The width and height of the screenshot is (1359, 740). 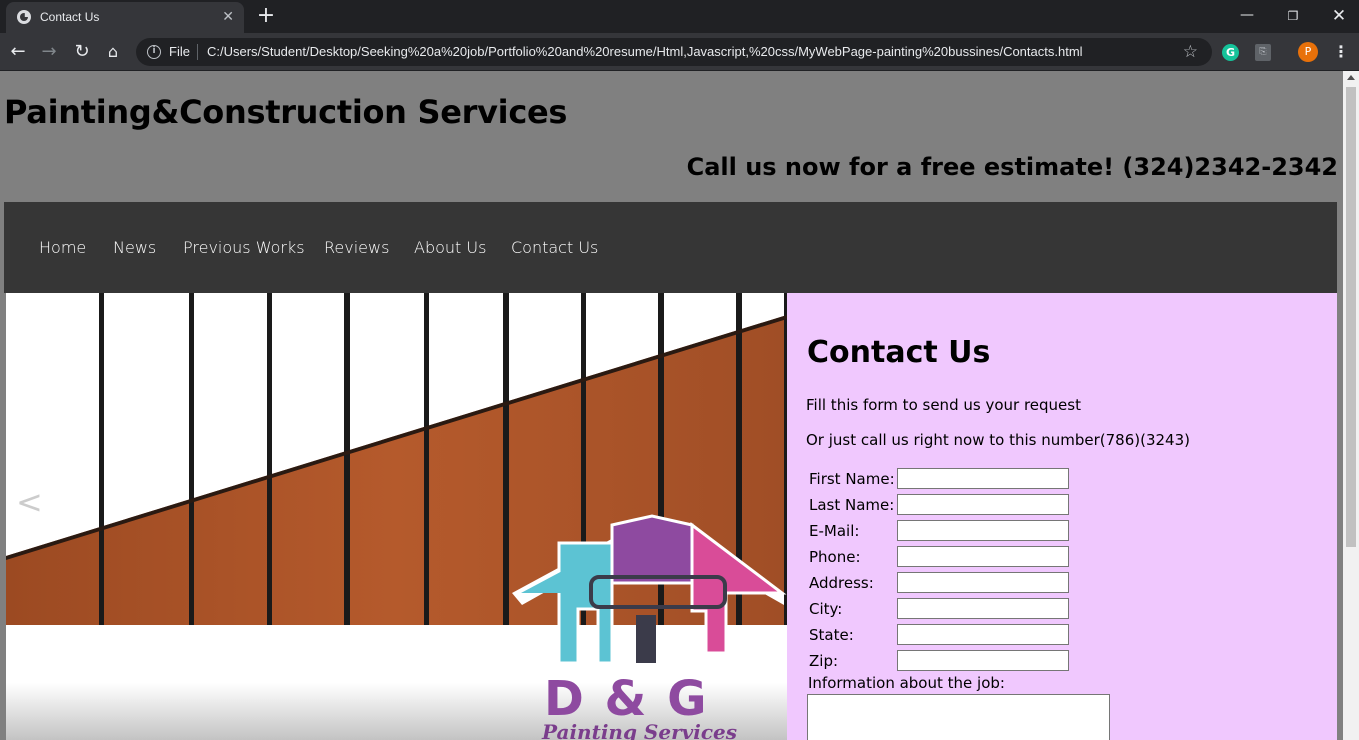 I want to click on pdf-icon: ⎘, so click(x=1263, y=52).